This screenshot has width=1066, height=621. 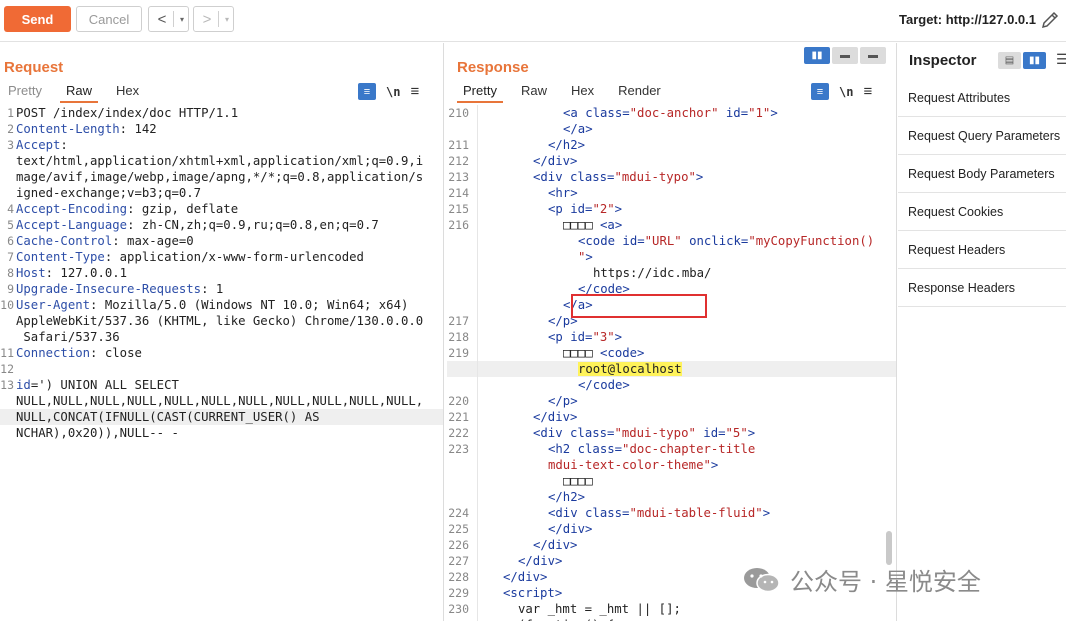 I want to click on inspector-item-request-query-parameters: Request Query Parameters, so click(x=982, y=136).